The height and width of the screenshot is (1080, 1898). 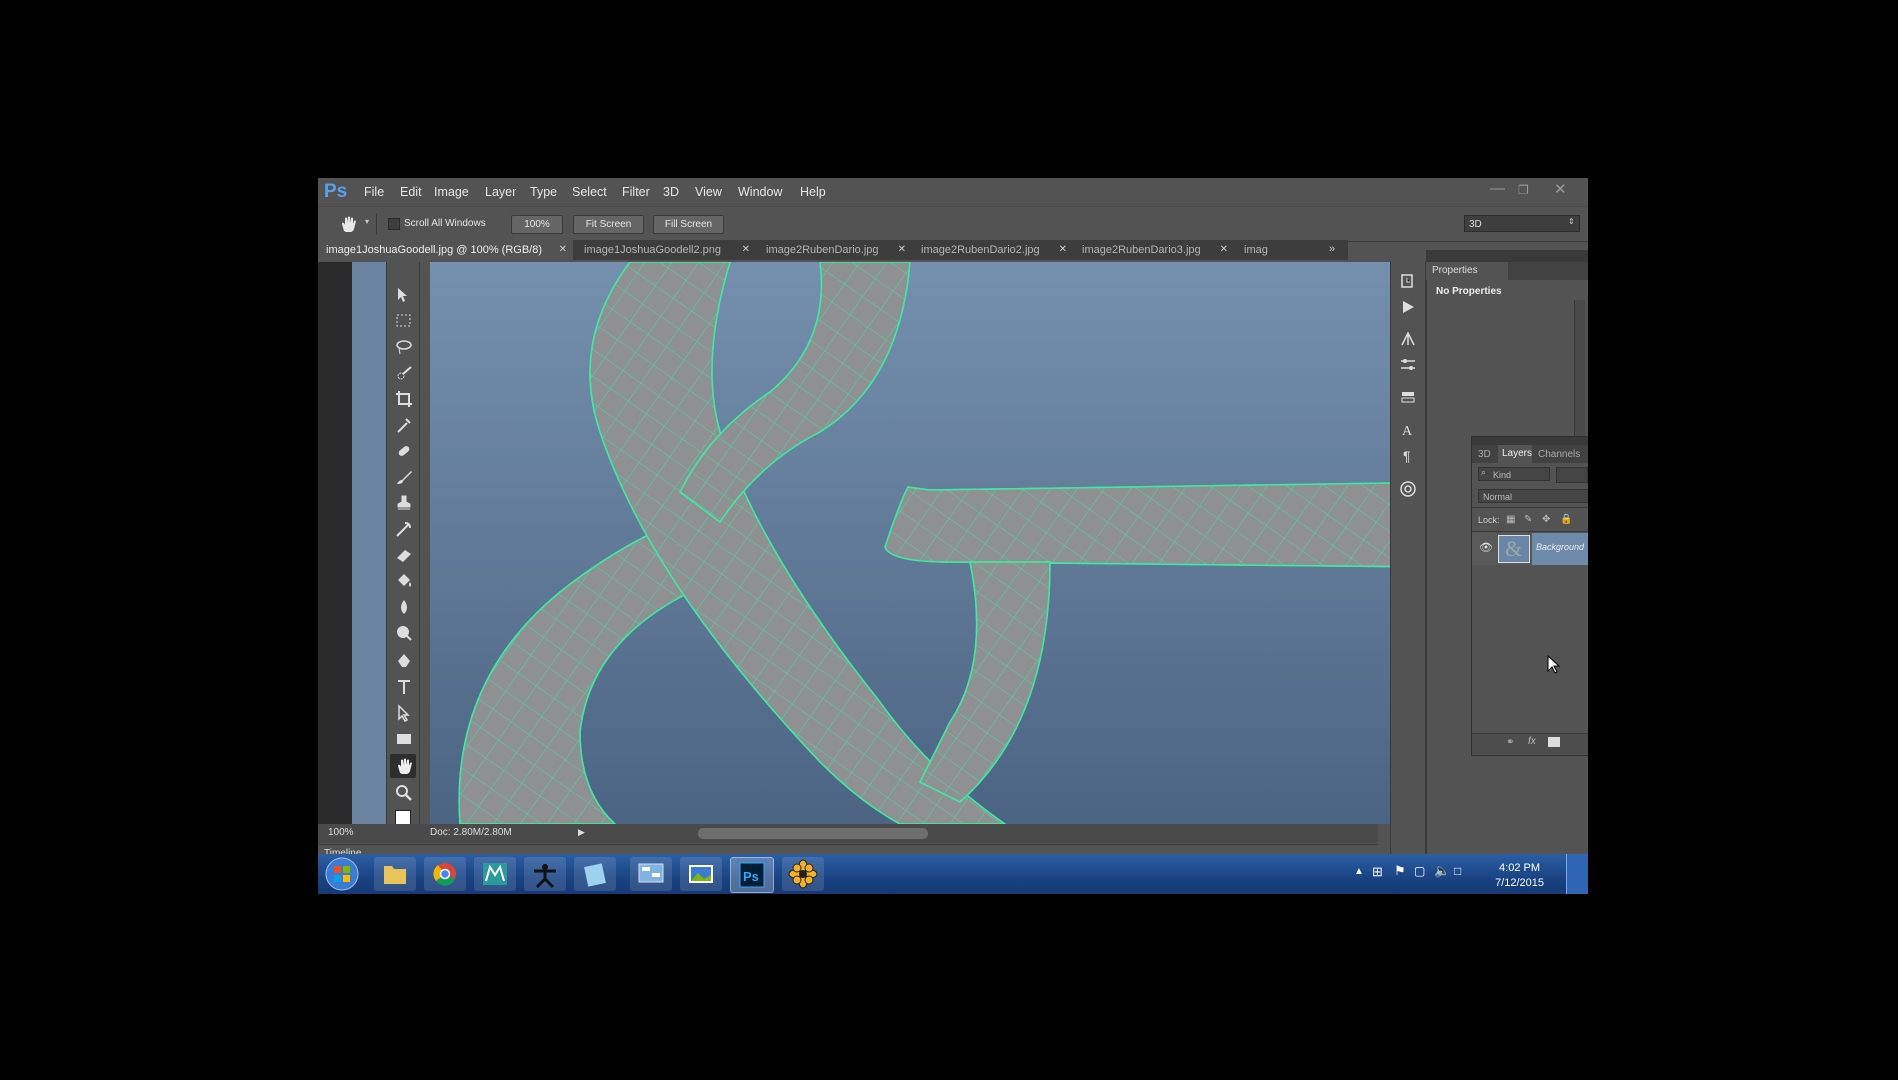 What do you see at coordinates (651, 874) in the screenshot?
I see `taskbar-control-panel` at bounding box center [651, 874].